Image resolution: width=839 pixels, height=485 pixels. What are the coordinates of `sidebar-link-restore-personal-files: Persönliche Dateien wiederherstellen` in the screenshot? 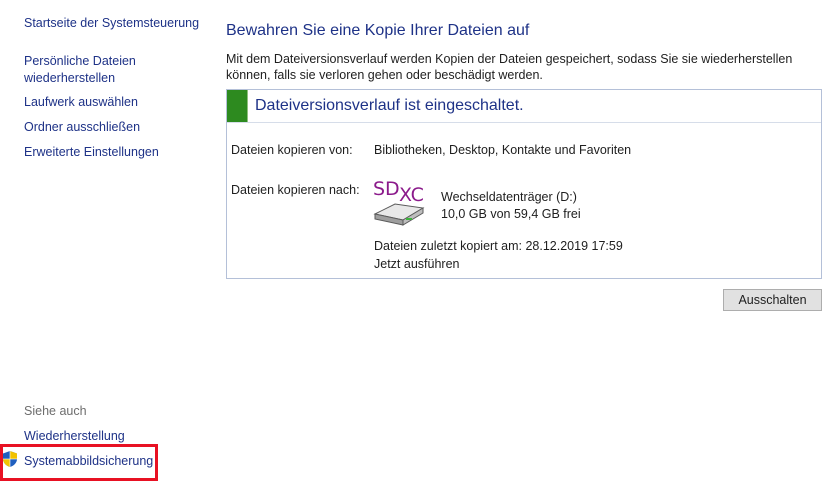 It's located at (80, 70).